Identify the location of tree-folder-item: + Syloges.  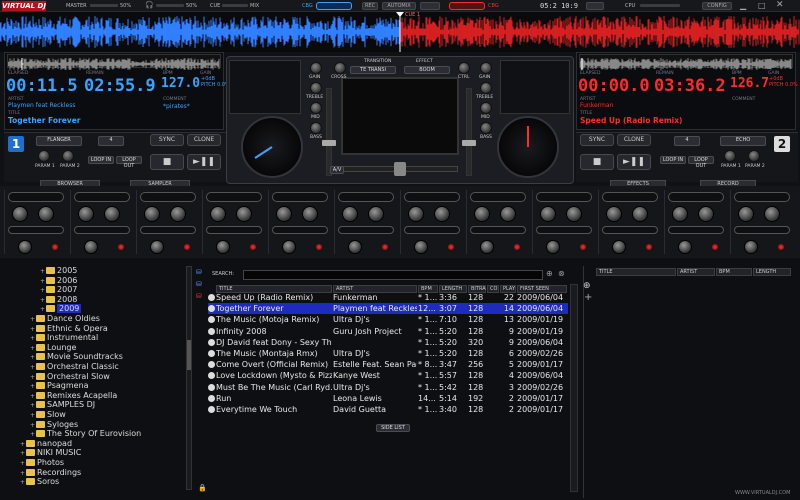
(54, 425).